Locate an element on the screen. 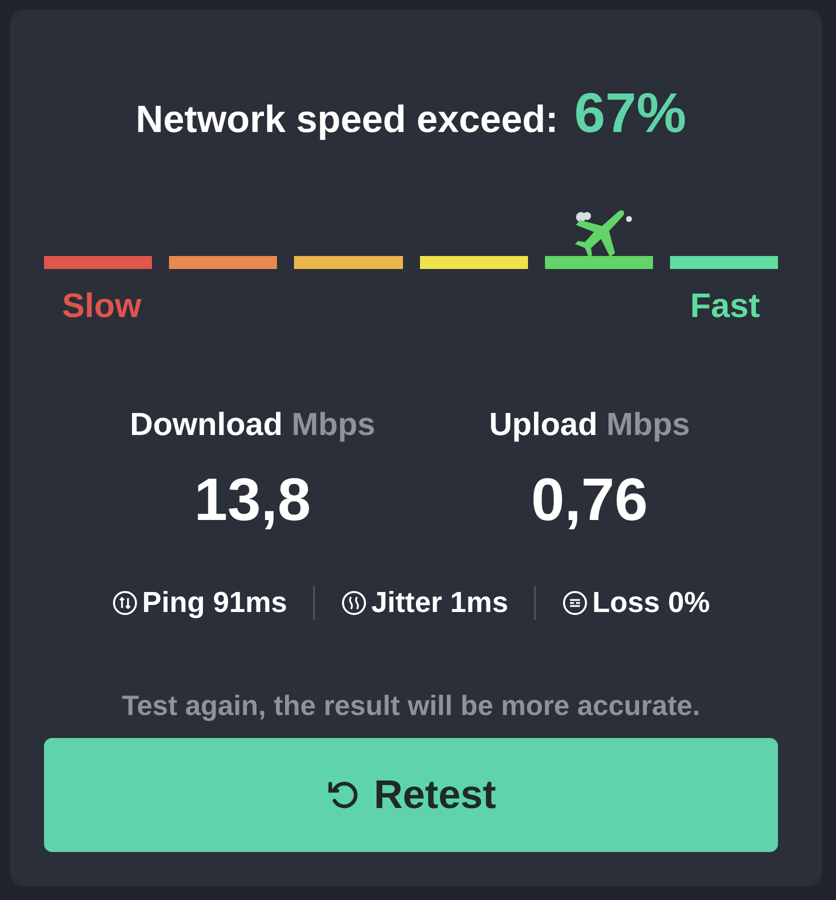 The width and height of the screenshot is (836, 900). stat-value: 13,8 is located at coordinates (252, 499).